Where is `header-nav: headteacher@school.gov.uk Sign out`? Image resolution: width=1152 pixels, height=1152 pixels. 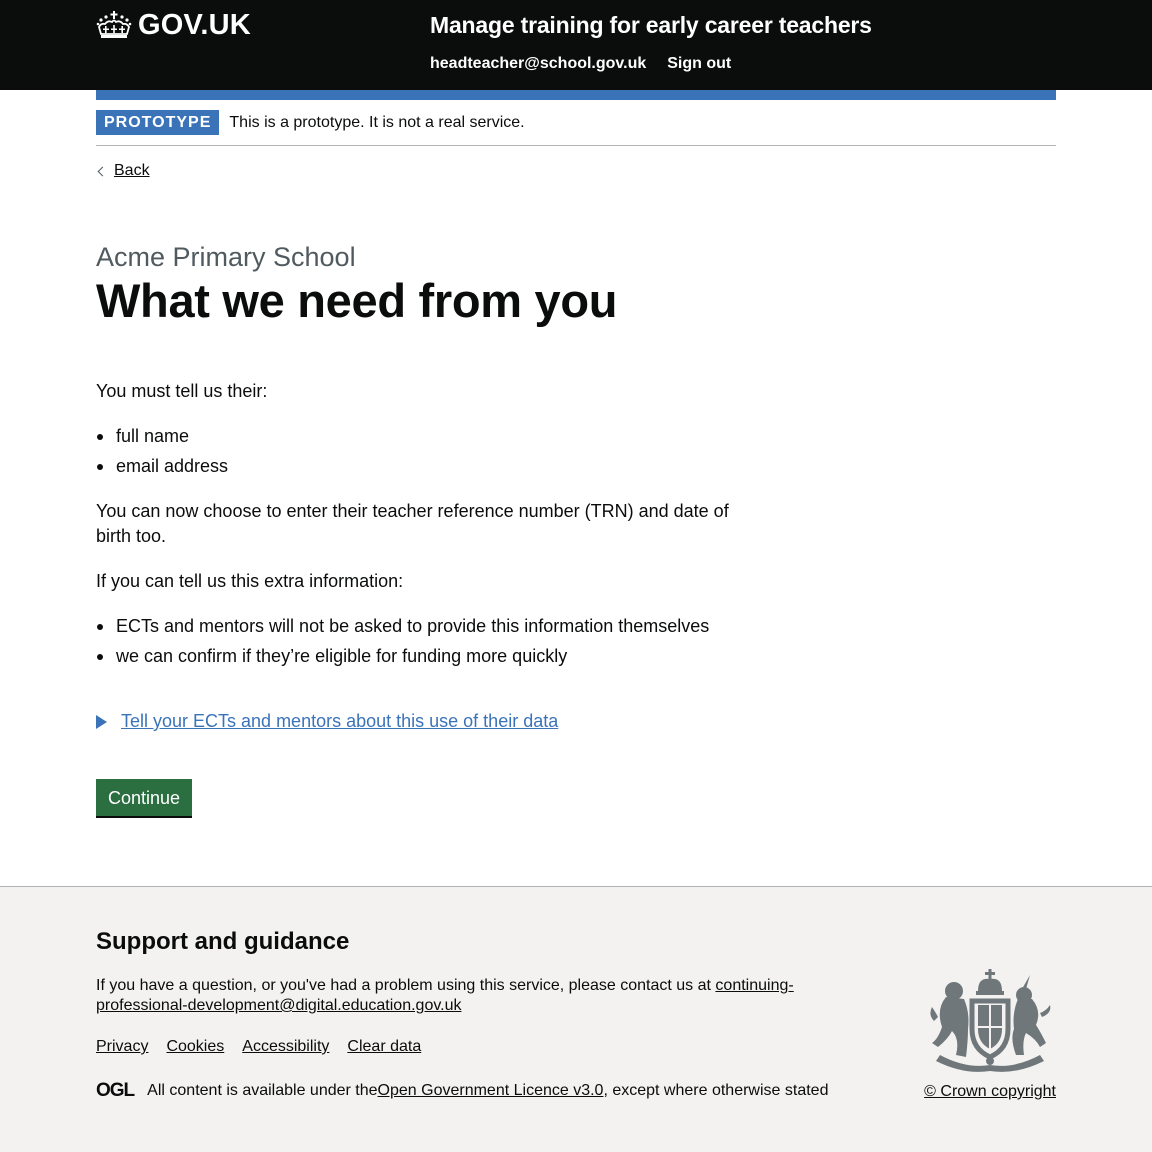 header-nav: headteacher@school.gov.uk Sign out is located at coordinates (591, 64).